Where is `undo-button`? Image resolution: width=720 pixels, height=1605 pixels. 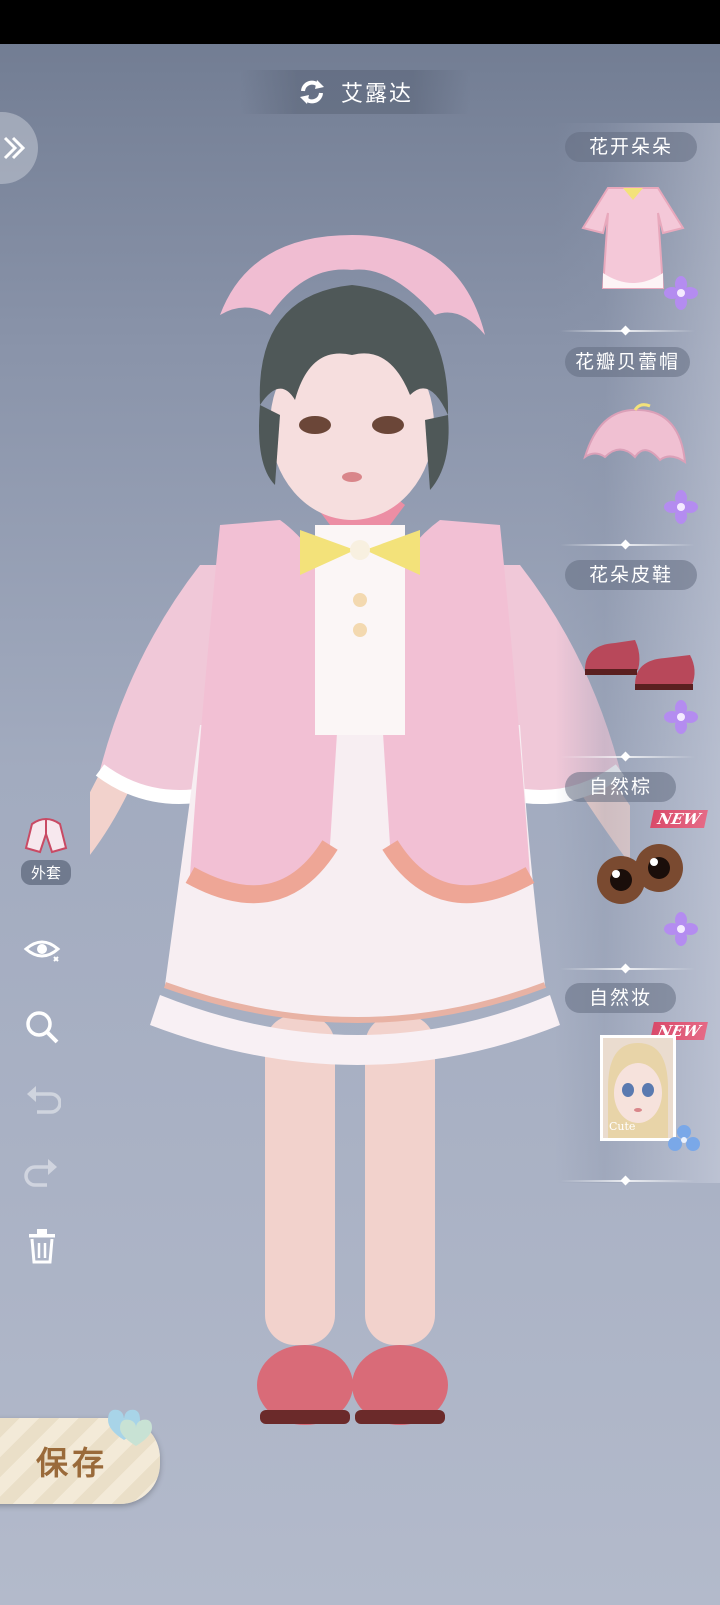
undo-button is located at coordinates (42, 1101).